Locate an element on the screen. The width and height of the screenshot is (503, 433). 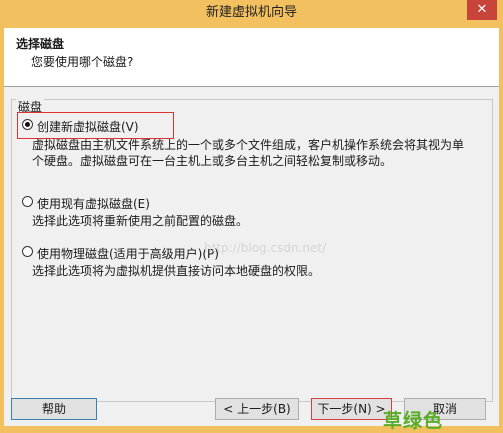
create-new-disk-radio is located at coordinates (27, 124).